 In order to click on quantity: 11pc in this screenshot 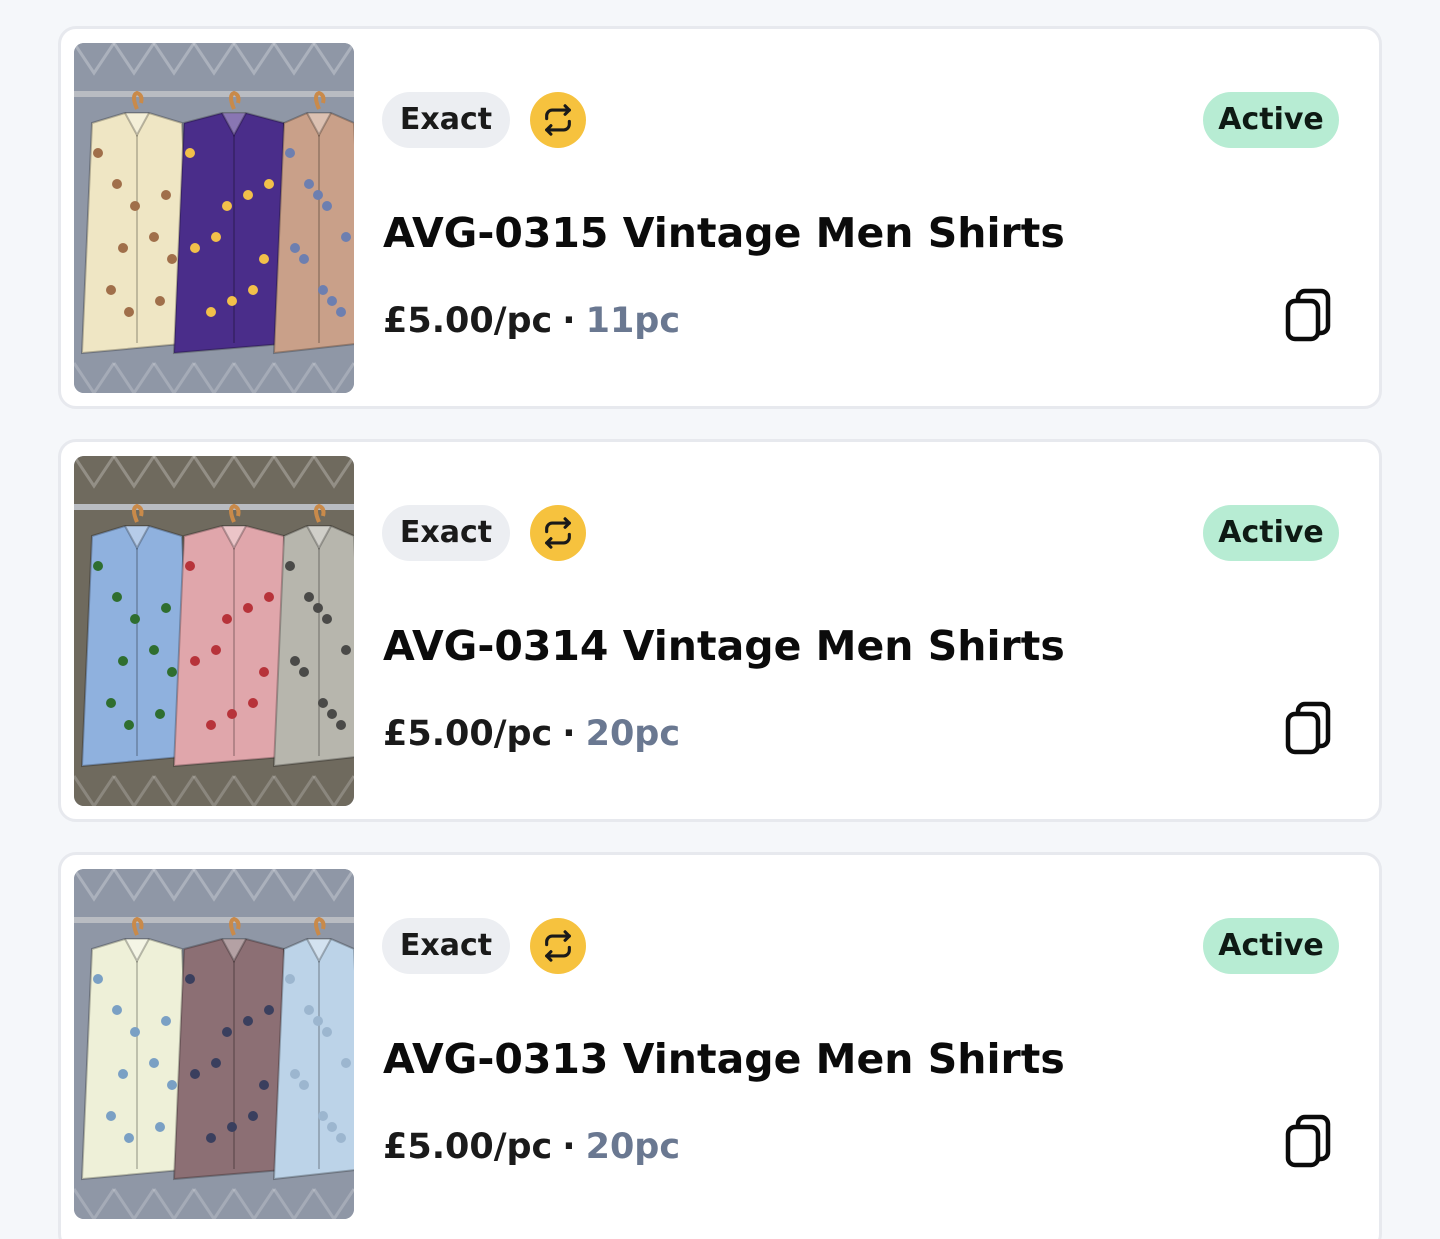, I will do `click(633, 321)`.